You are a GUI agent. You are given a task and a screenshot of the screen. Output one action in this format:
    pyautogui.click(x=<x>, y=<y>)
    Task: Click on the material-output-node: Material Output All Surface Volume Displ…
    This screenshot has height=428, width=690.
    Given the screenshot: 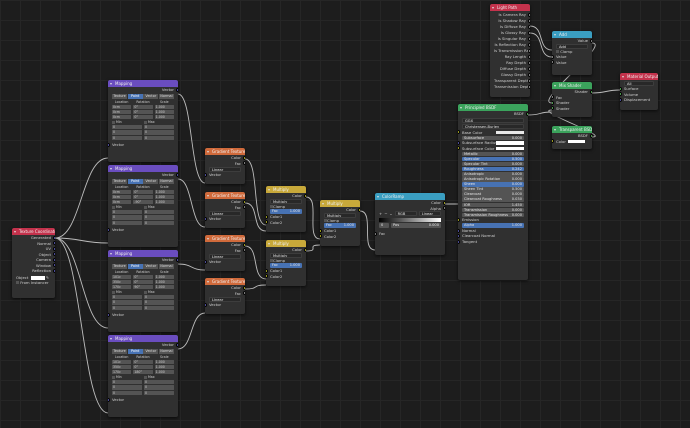 What is the action you would take?
    pyautogui.click(x=639, y=91)
    